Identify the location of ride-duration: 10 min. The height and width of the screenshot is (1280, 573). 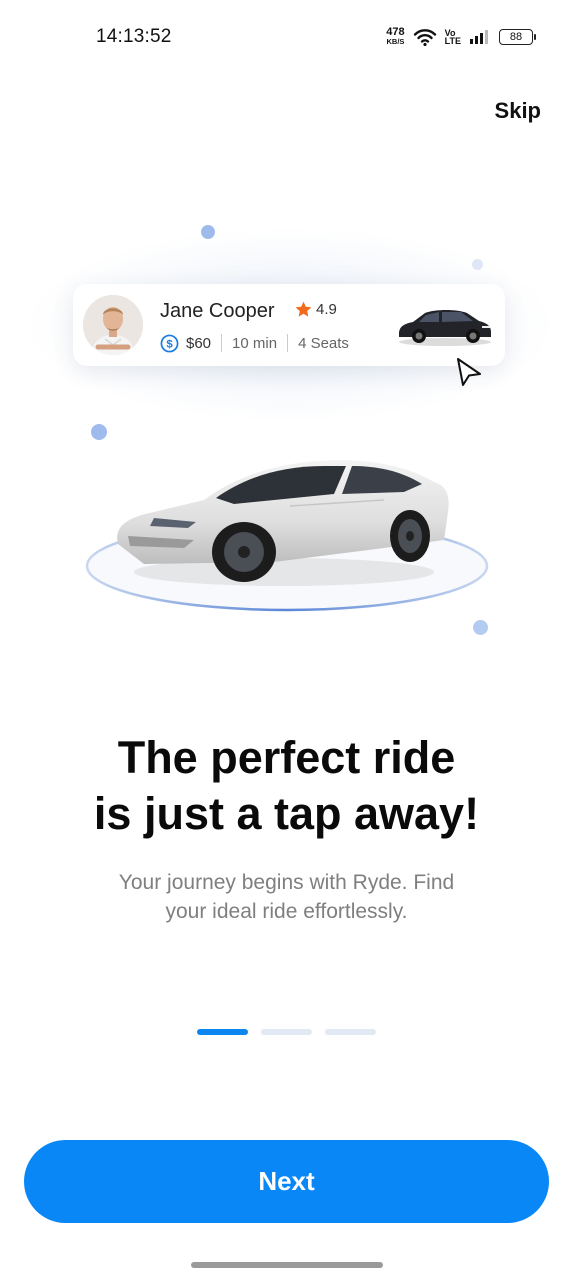
(255, 343).